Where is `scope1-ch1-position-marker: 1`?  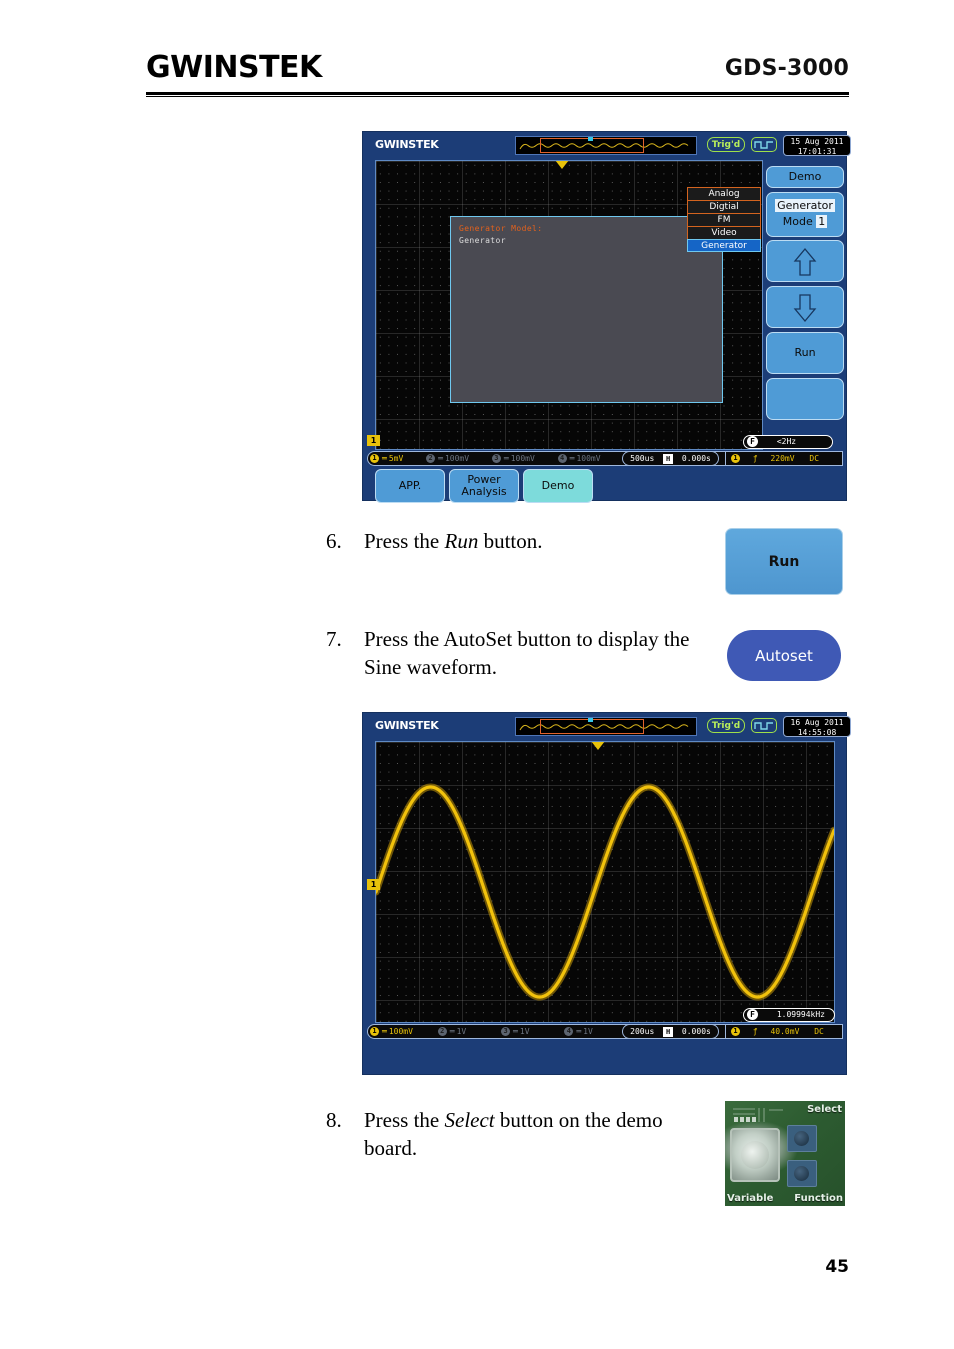
scope1-ch1-position-marker: 1 is located at coordinates (373, 440).